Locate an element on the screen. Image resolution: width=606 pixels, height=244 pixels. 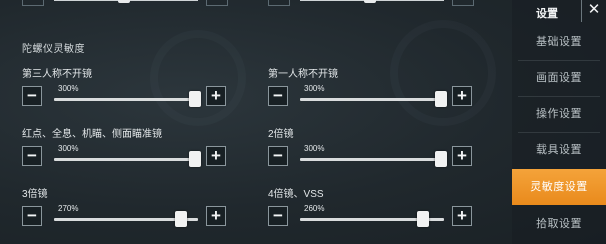
setting-2x-scope: 2倍镜 − 300% + is located at coordinates (373, 155).